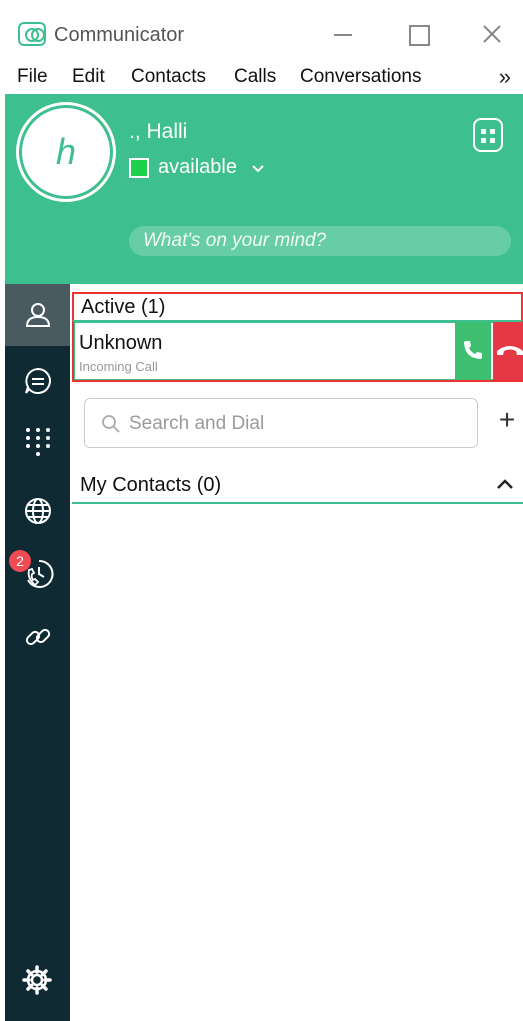 The image size is (523, 1021). Describe the element at coordinates (20, 561) in the screenshot. I see `missed-calls-badge: 2` at that location.